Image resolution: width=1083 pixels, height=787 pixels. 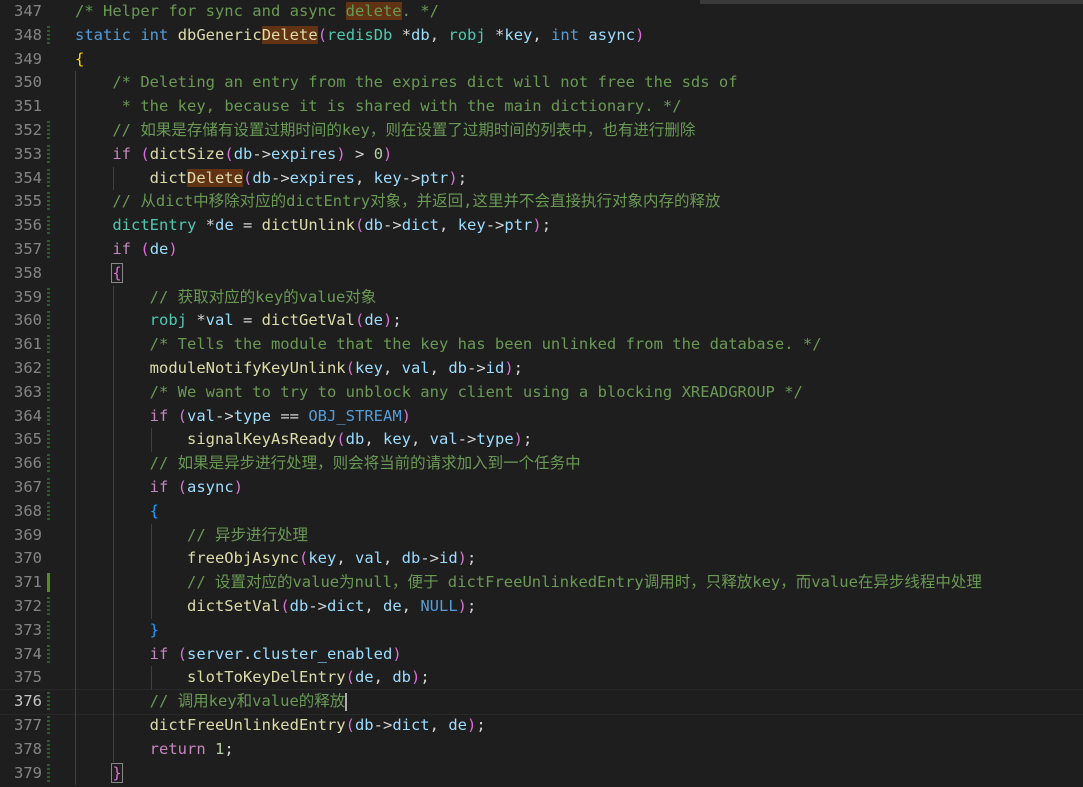 What do you see at coordinates (541, 750) in the screenshot?
I see `code-line: 378 return 1;` at bounding box center [541, 750].